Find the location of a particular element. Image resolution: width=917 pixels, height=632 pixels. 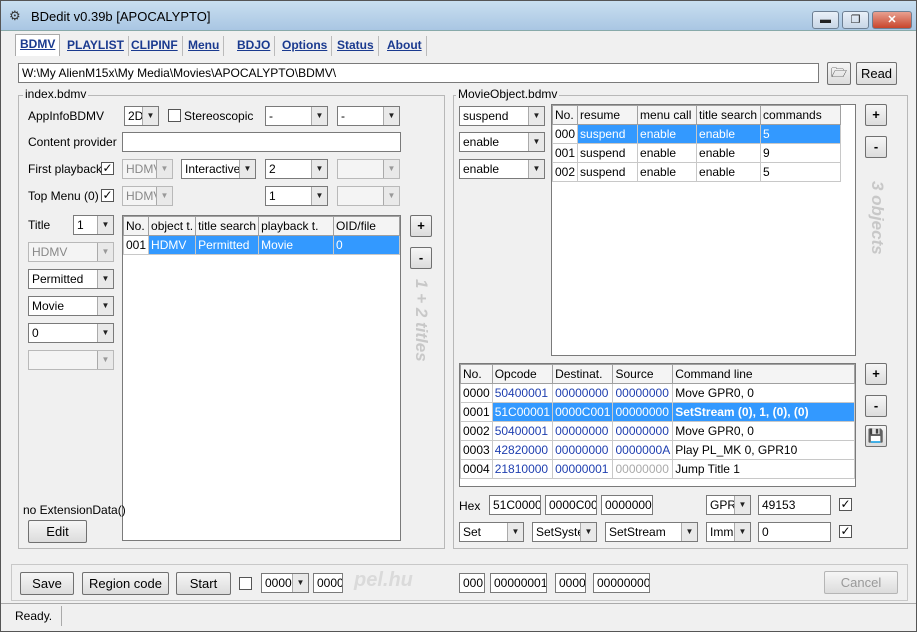

title-object-type-select: HDMV ▼ is located at coordinates (71, 252).